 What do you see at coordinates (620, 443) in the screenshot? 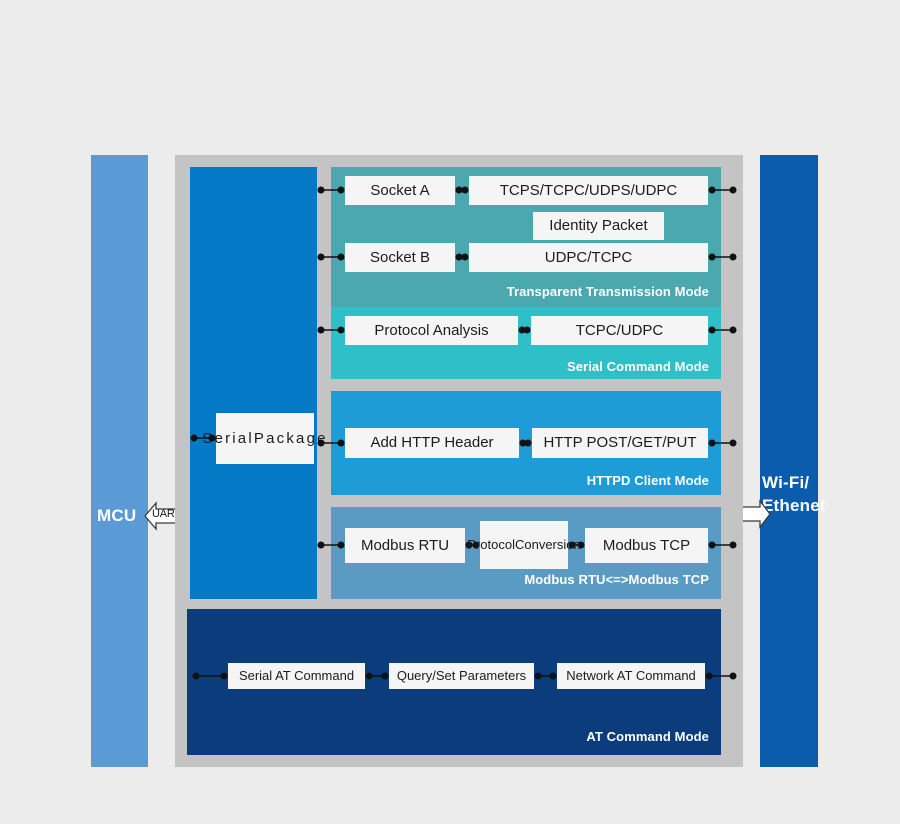
I see `node-http-post-get-put: HTTP POST/GET/PUT` at bounding box center [620, 443].